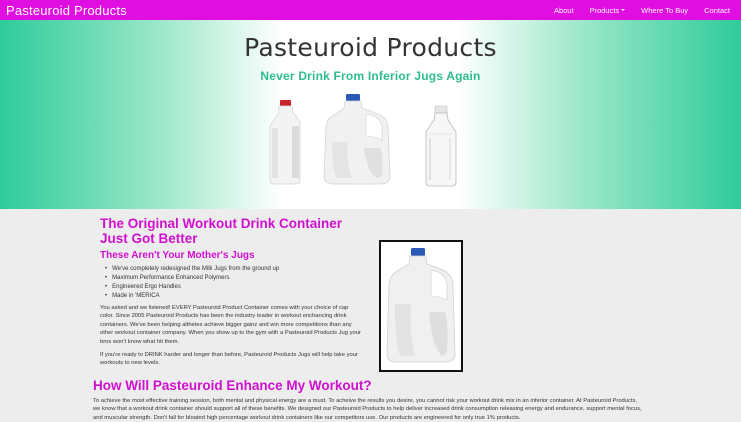  Describe the element at coordinates (370, 76) in the screenshot. I see `hero-subtitle: Never Drink From Inferior Jugs Again` at that location.